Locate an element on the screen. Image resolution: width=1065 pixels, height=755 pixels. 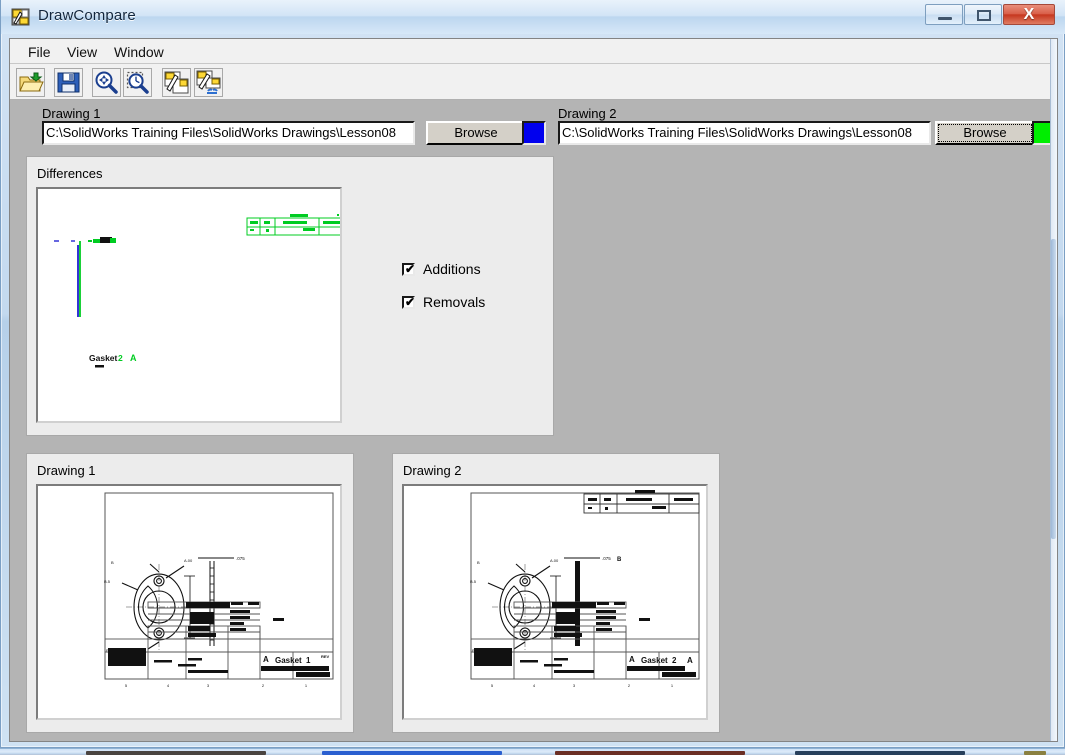
drawing1-label: Drawing 1 is located at coordinates (71, 113).